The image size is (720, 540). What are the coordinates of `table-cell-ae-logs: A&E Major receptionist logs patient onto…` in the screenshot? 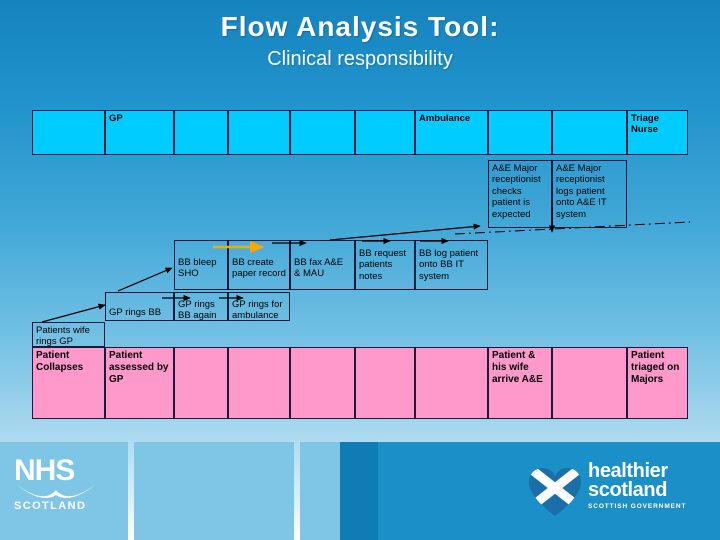 It's located at (589, 194).